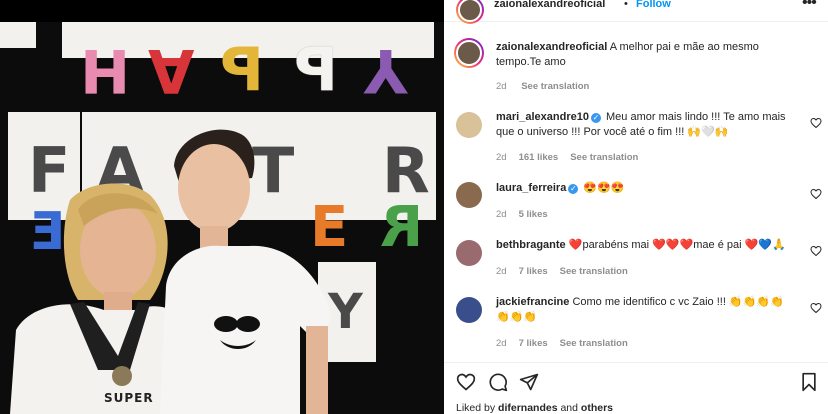 This screenshot has width=828, height=414. I want to click on banner-letter: Y, so click(386, 70).